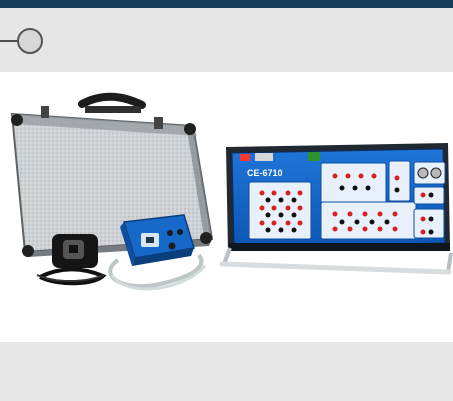  Describe the element at coordinates (226, 4) in the screenshot. I see `top-banner-strip` at that location.